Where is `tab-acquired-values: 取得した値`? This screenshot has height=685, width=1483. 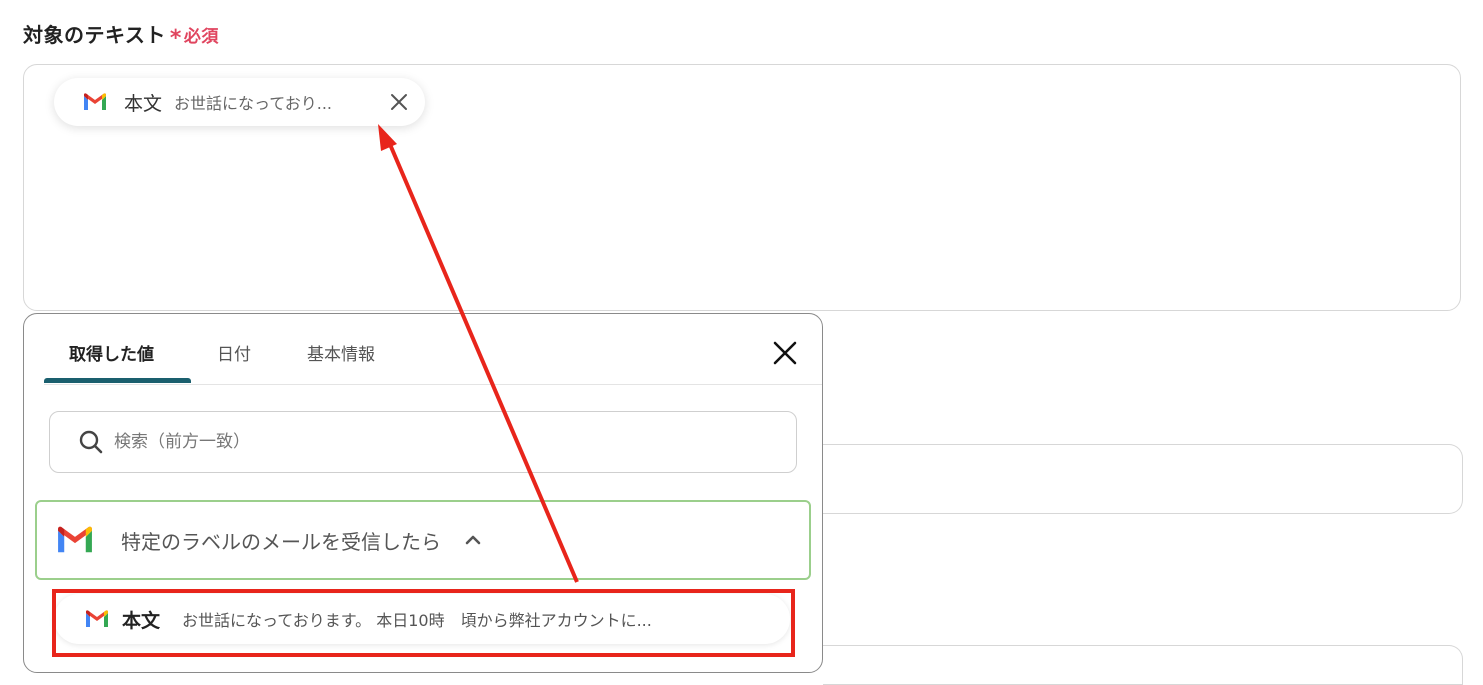 tab-acquired-values: 取得した値 is located at coordinates (111, 352).